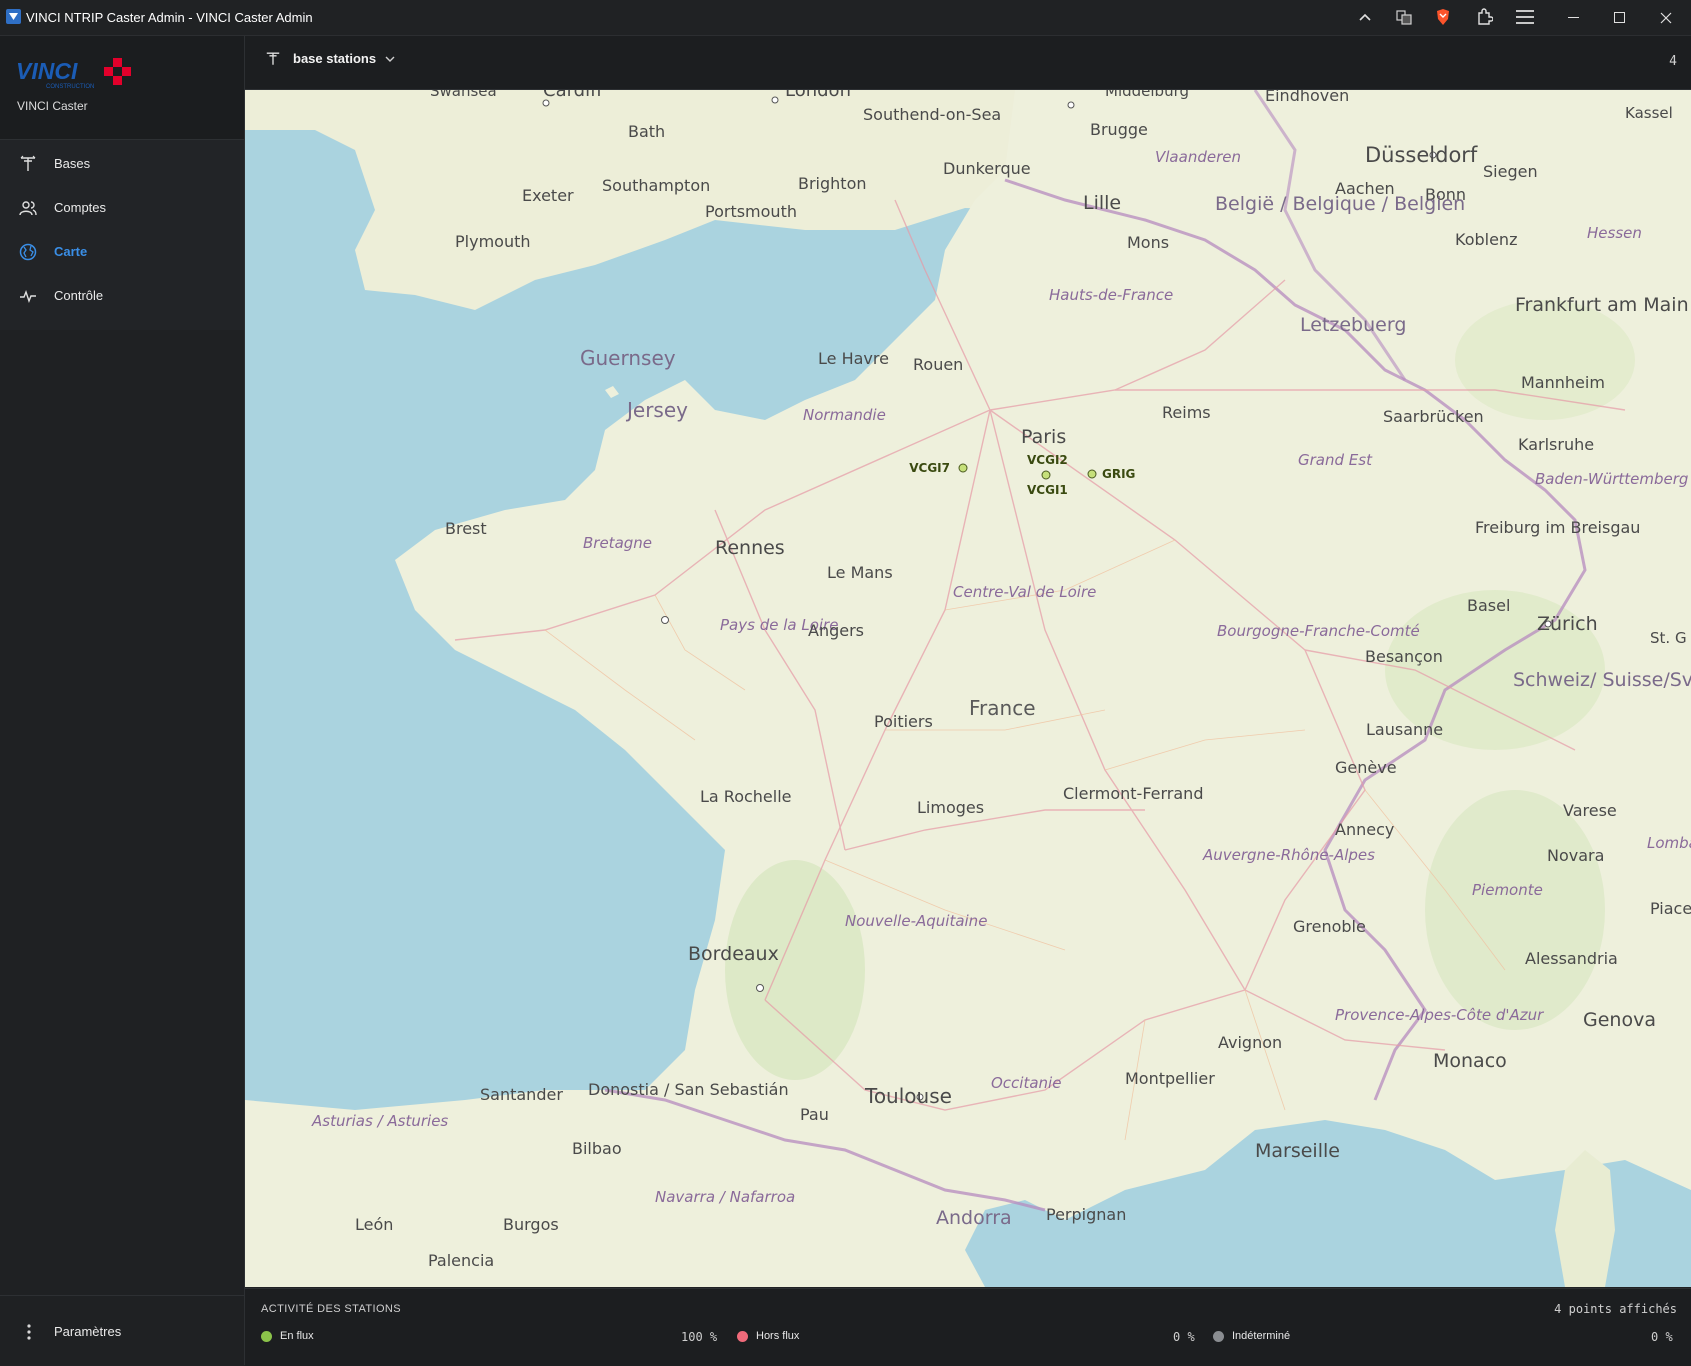  What do you see at coordinates (656, 410) in the screenshot?
I see `map-label: Jersey` at bounding box center [656, 410].